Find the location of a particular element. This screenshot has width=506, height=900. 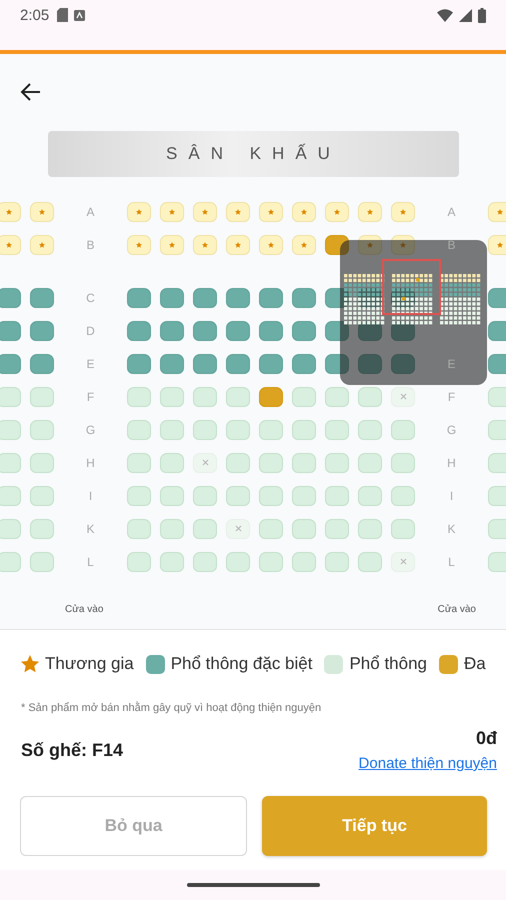

legend-label: Đa is located at coordinates (475, 664).